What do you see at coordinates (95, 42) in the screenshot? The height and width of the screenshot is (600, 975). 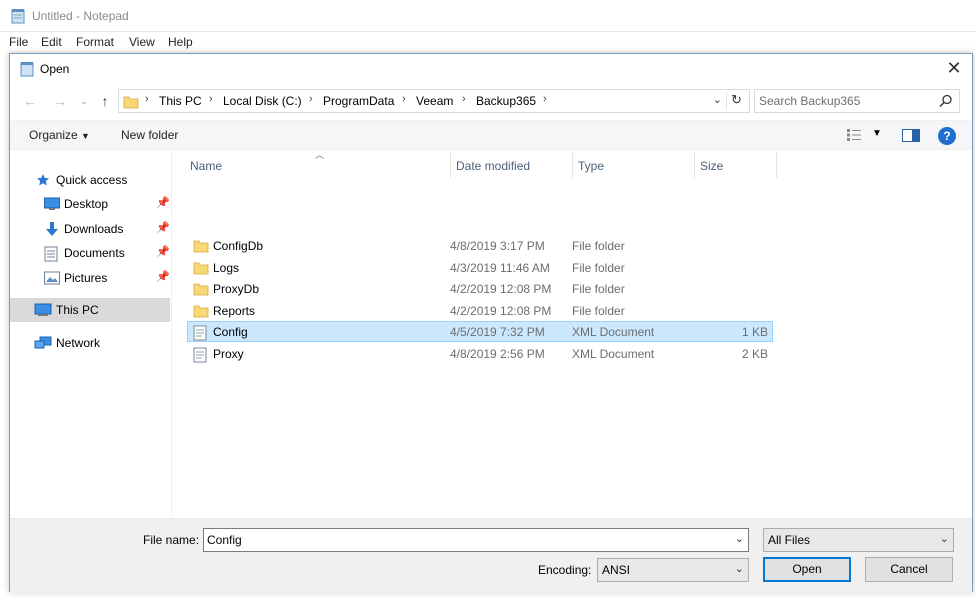 I see `menu-format: Format` at bounding box center [95, 42].